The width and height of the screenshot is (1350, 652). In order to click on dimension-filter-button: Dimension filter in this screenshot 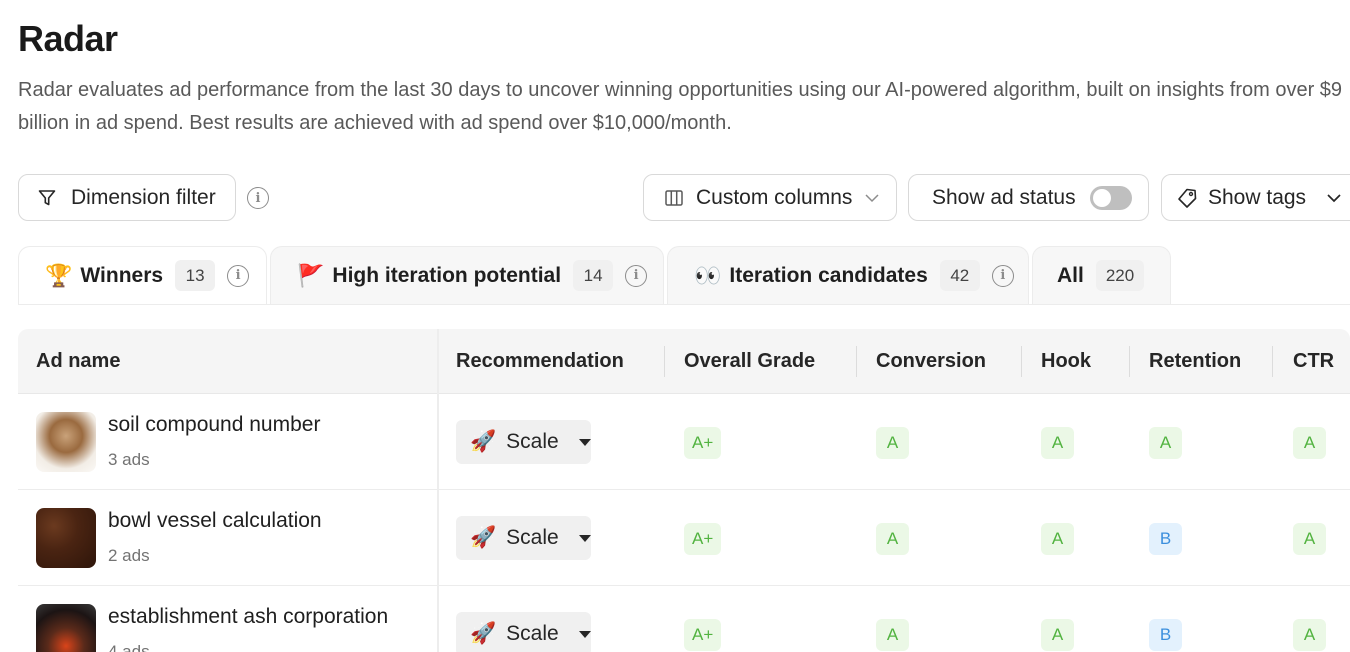, I will do `click(127, 197)`.